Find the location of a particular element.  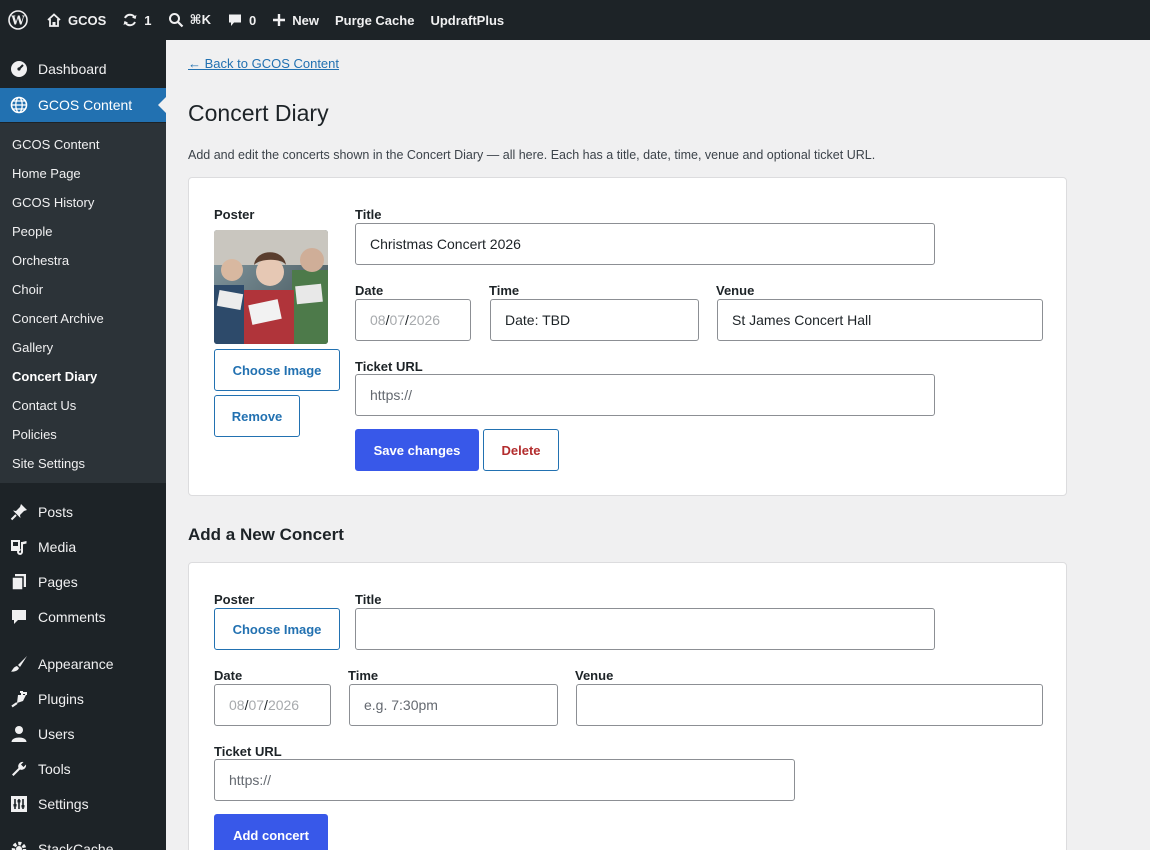

date-year: 2026 is located at coordinates (424, 320).